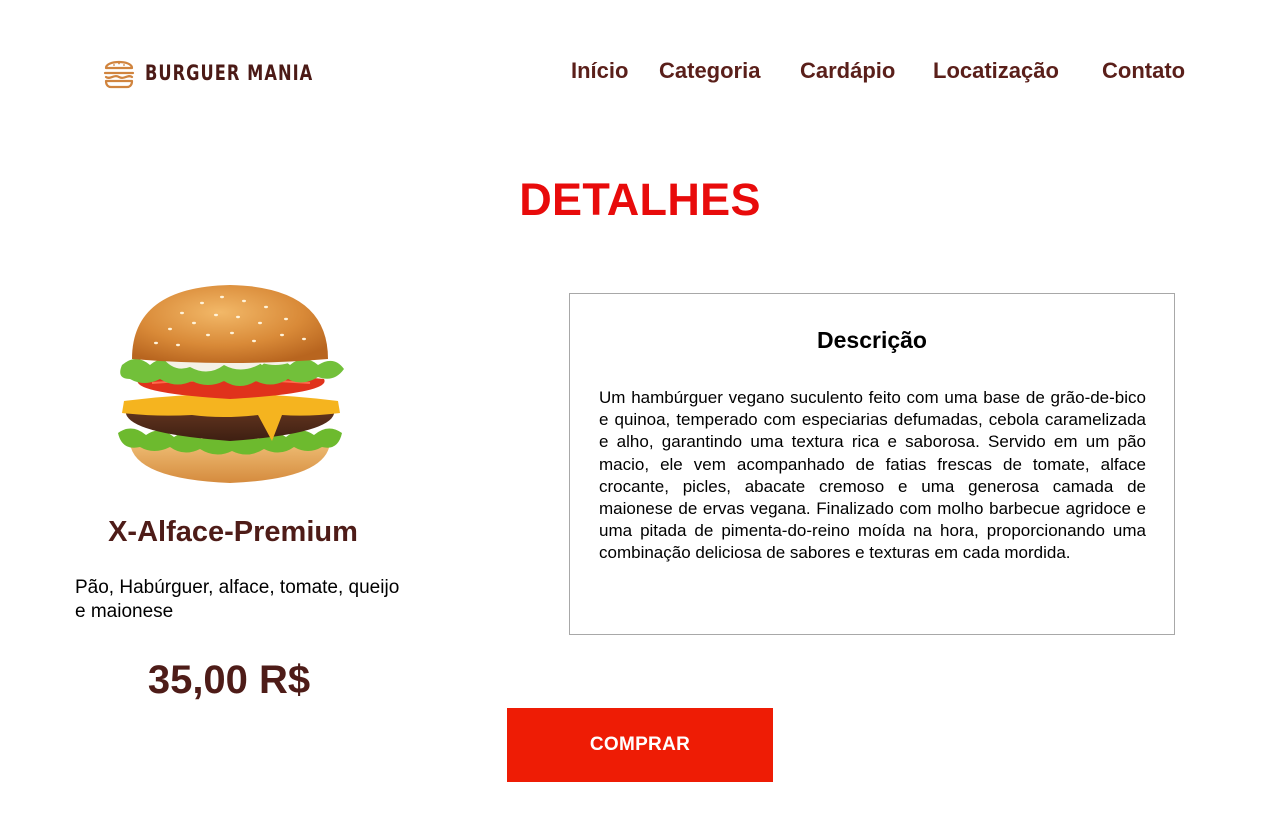  Describe the element at coordinates (996, 71) in the screenshot. I see `nav-item-localizacao: Locatização` at that location.